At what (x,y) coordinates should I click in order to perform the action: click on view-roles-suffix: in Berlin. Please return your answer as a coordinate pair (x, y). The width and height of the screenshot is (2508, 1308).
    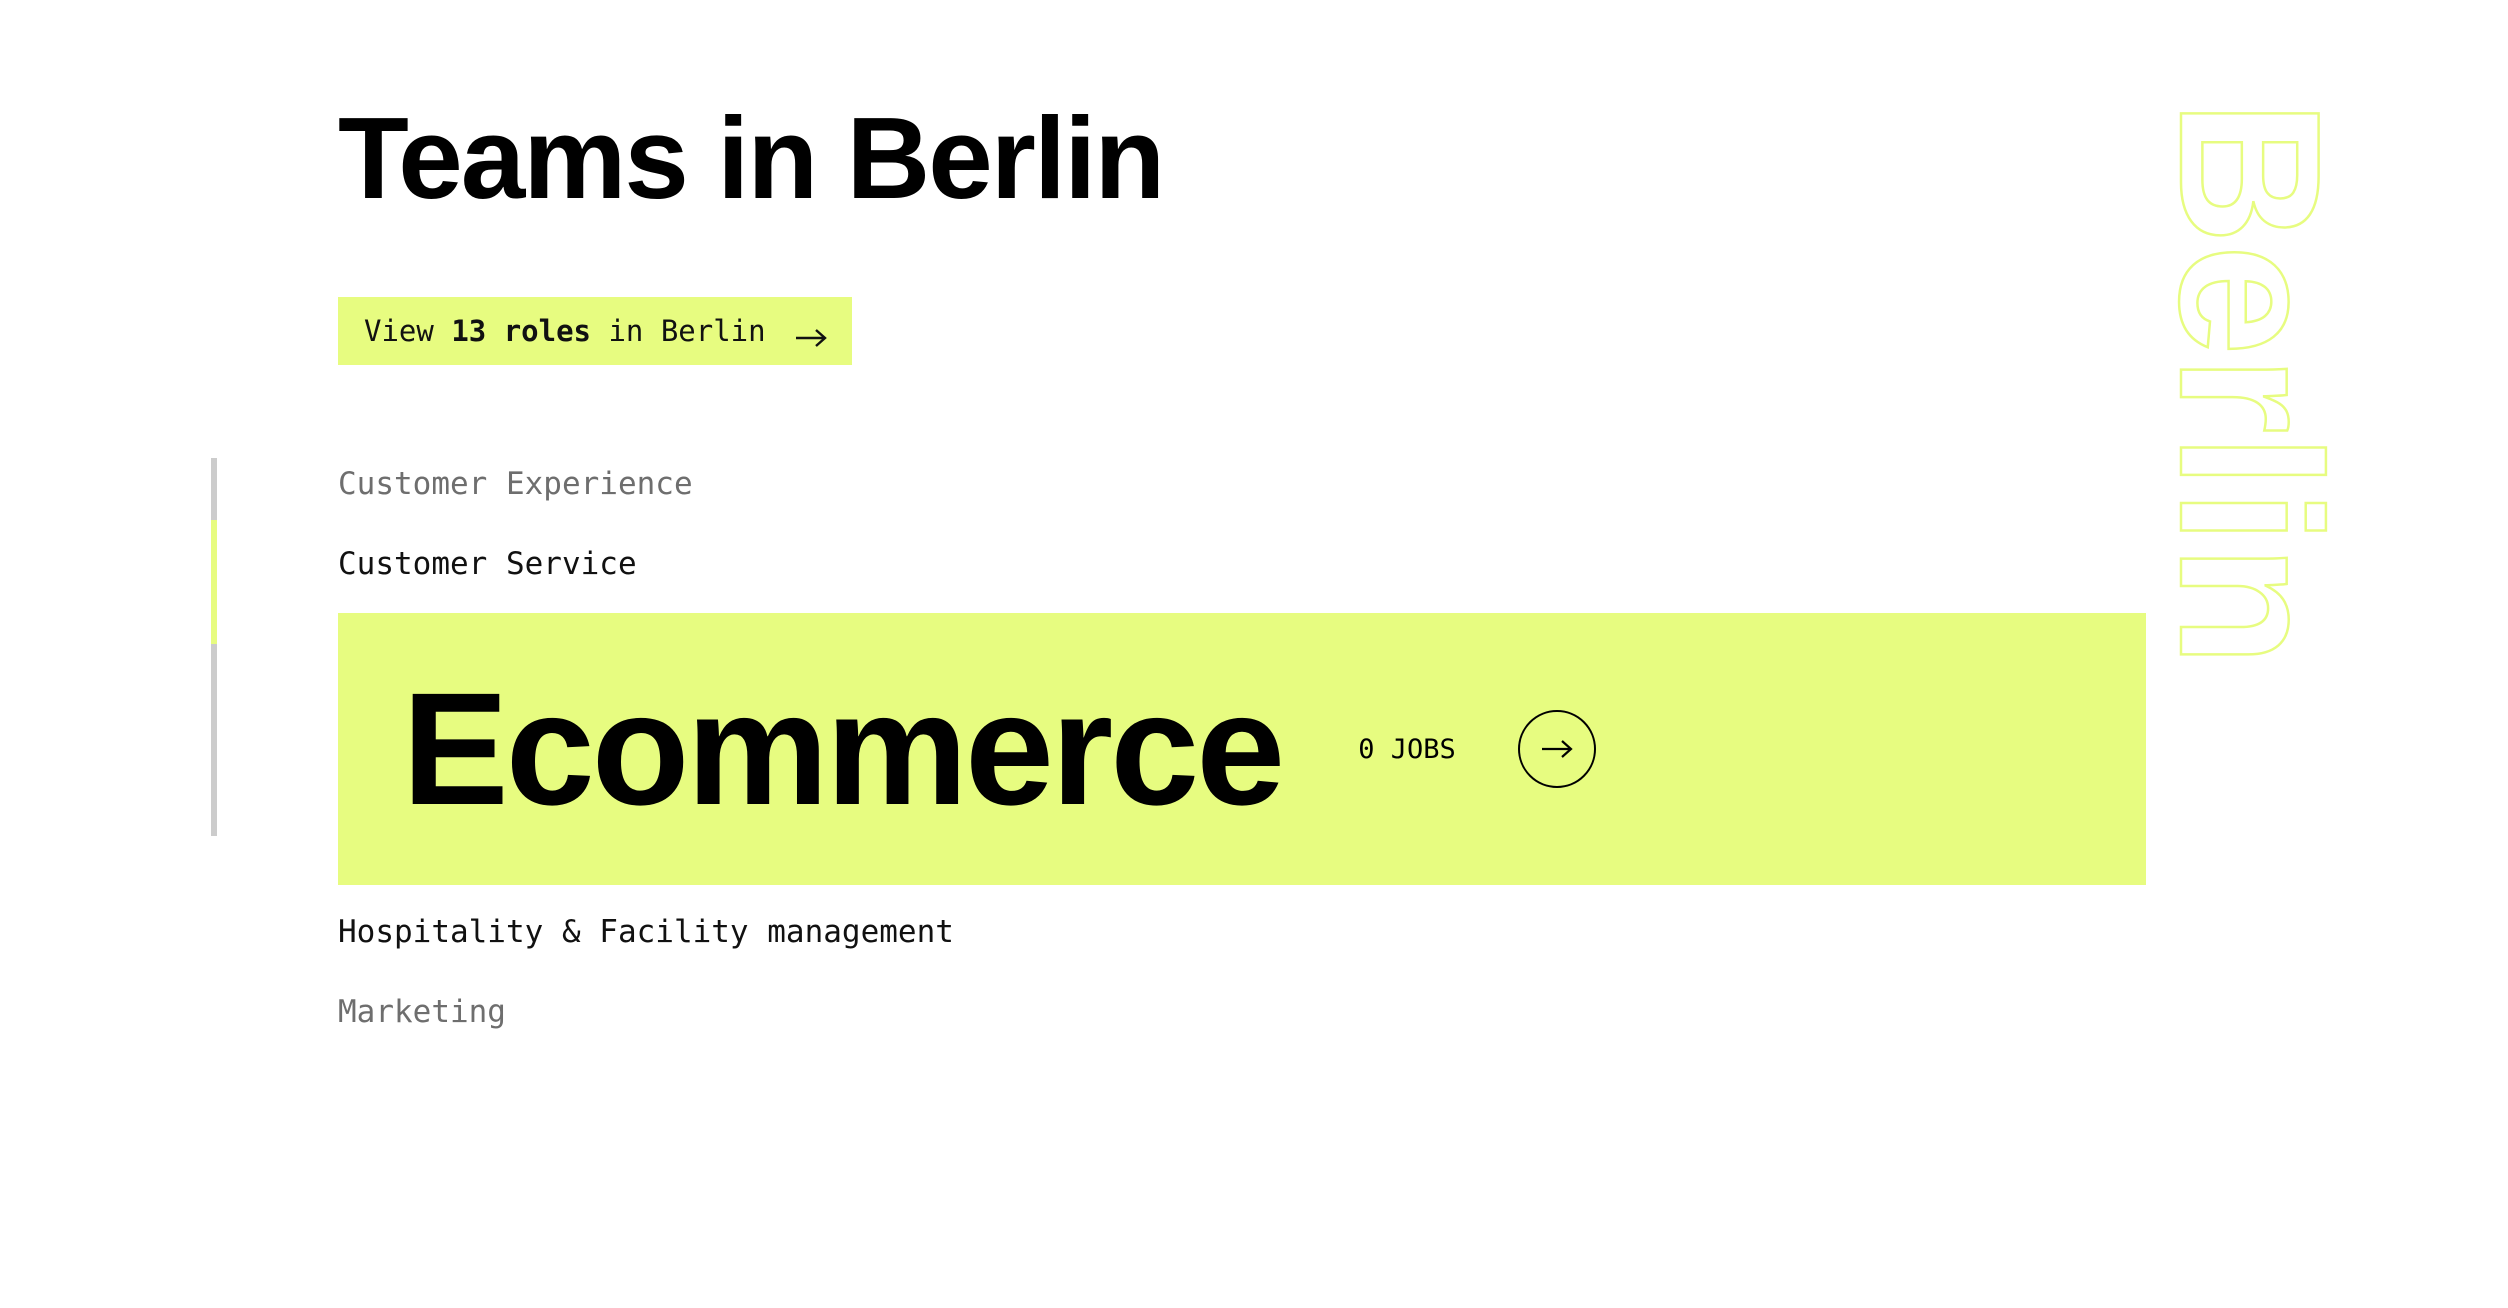
    Looking at the image, I should click on (678, 331).